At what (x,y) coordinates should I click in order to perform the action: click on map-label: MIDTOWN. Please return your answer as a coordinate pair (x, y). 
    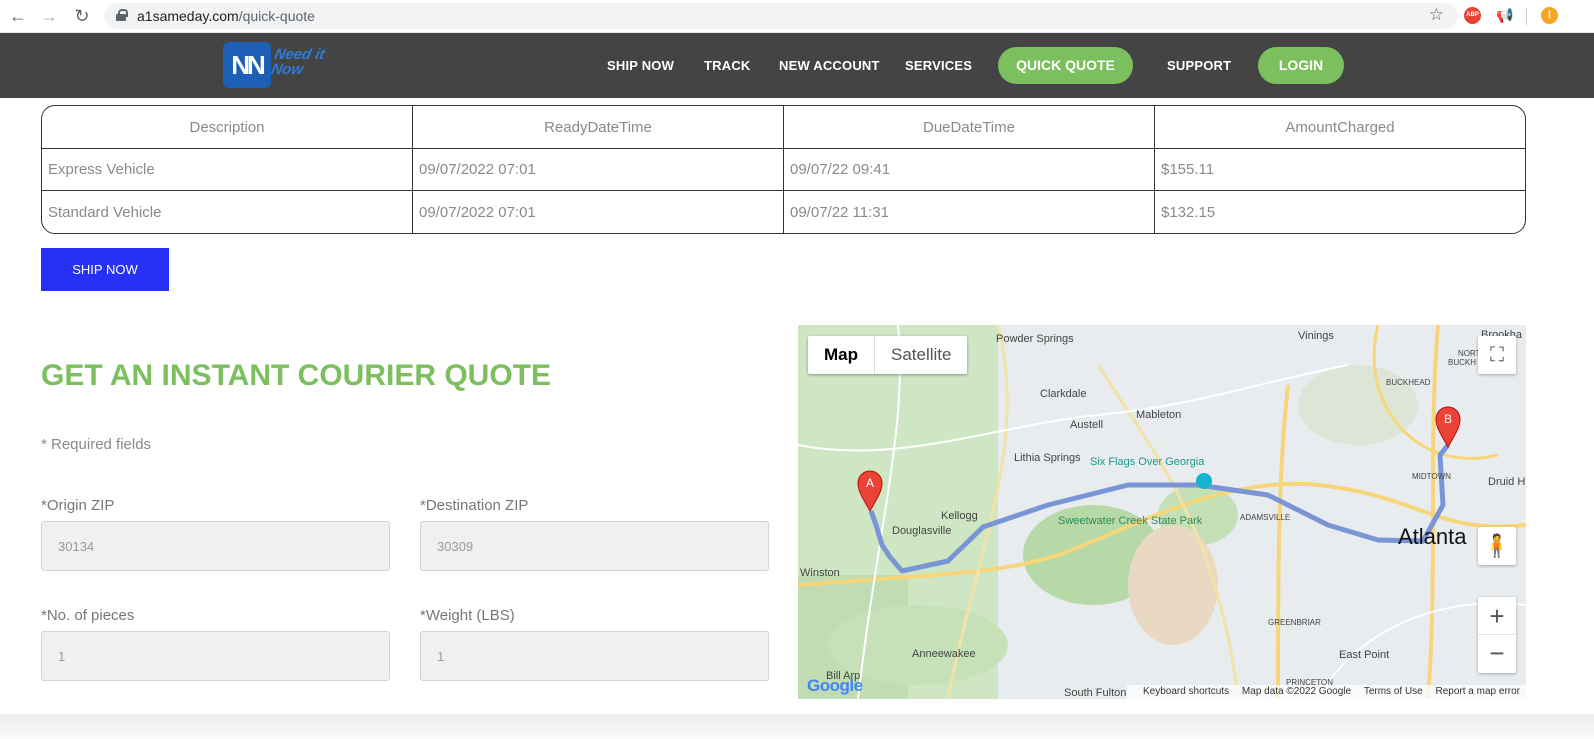
    Looking at the image, I should click on (1431, 476).